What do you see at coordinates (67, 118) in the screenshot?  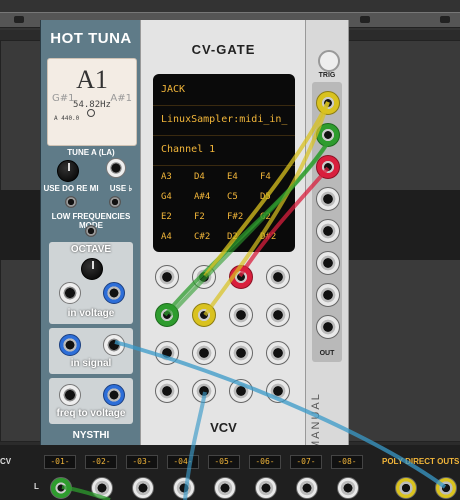 I see `tuner-reference: A 440.0` at bounding box center [67, 118].